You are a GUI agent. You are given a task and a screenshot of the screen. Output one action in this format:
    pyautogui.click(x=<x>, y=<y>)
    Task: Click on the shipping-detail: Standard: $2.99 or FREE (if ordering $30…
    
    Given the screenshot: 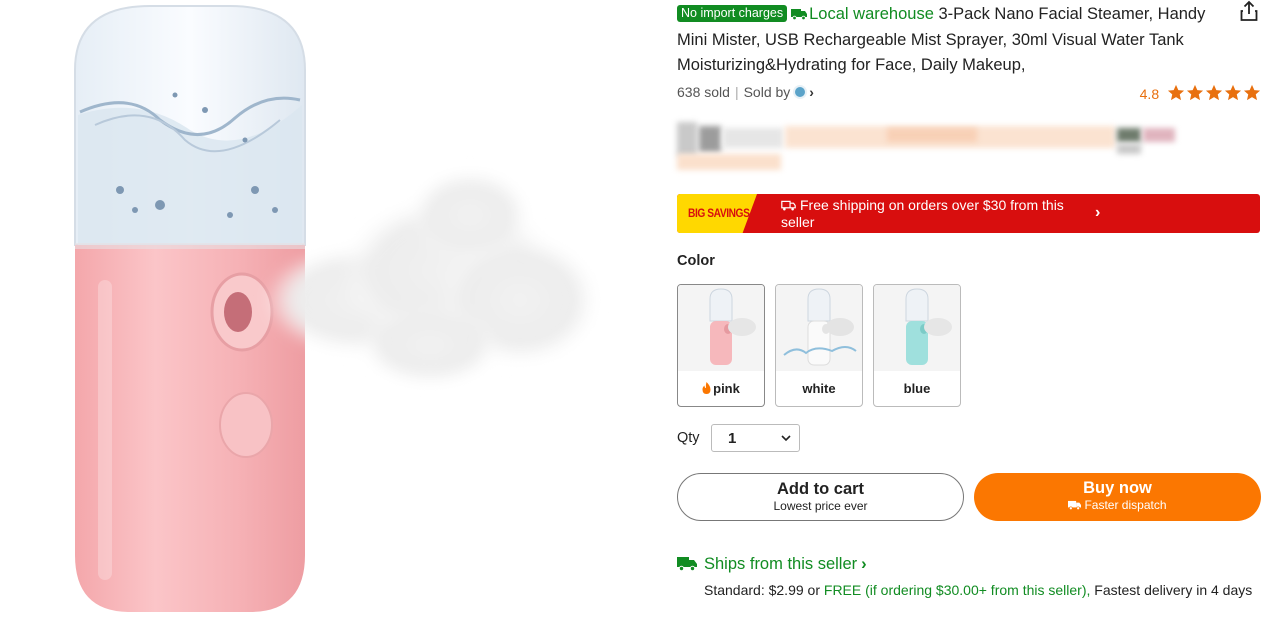 What is the action you would take?
    pyautogui.click(x=978, y=590)
    